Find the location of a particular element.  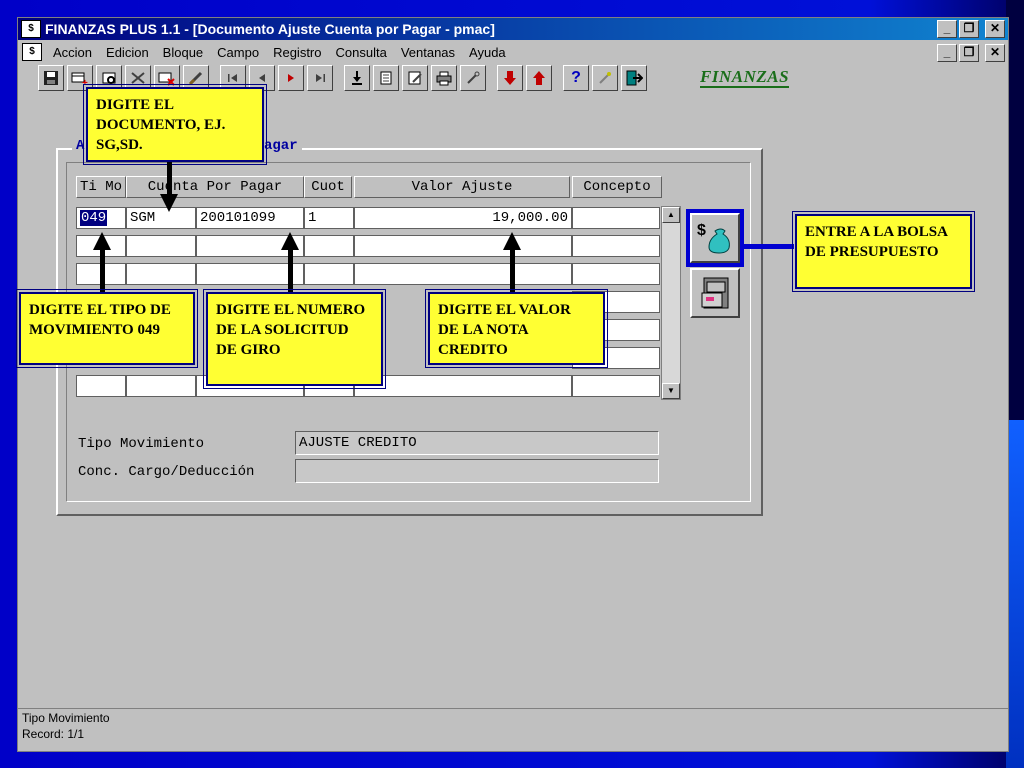

close-button: ✕ is located at coordinates (995, 29).